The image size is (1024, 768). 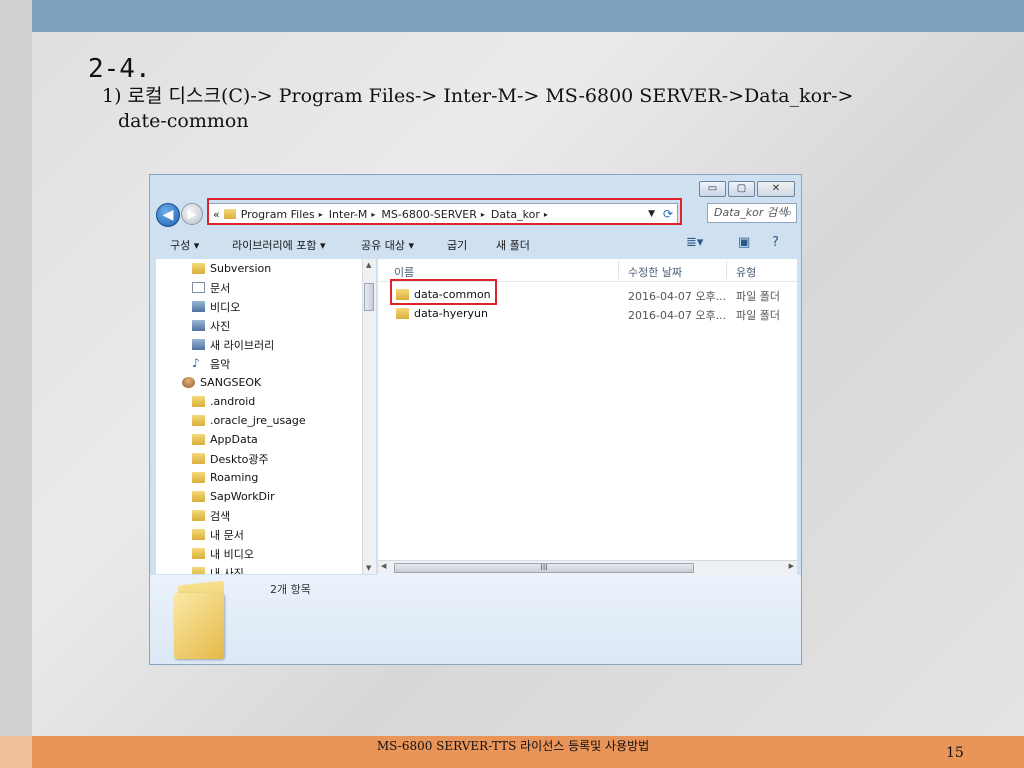 I want to click on large-folder-icon, so click(x=202, y=619).